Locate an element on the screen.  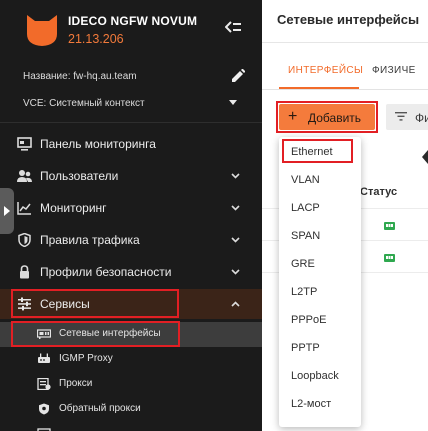
menu-item-pptp: PPTP is located at coordinates (320, 348).